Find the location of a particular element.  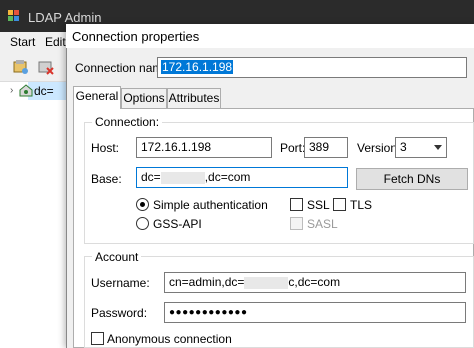

tree-expand-icon: › is located at coordinates (11, 90).